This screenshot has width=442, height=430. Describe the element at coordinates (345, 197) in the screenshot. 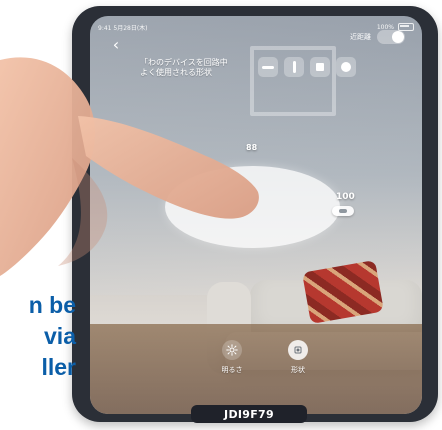

I see `right-value-label: 100` at that location.